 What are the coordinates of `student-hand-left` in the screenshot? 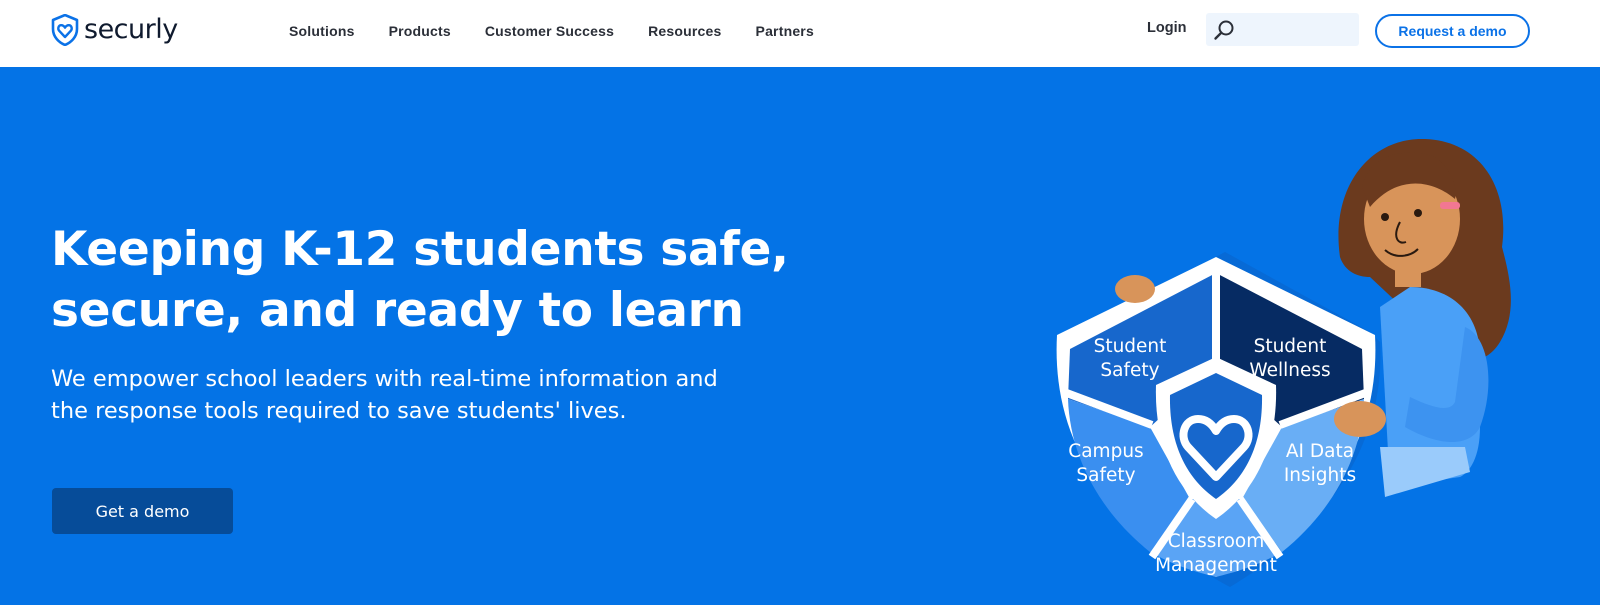 It's located at (1135, 289).